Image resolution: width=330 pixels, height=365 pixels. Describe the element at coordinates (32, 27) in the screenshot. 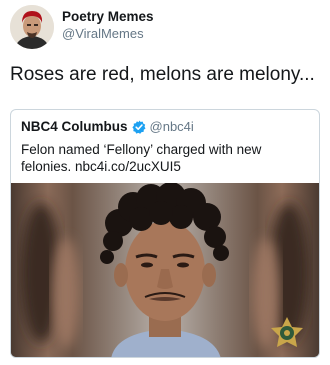

I see `avatar` at that location.